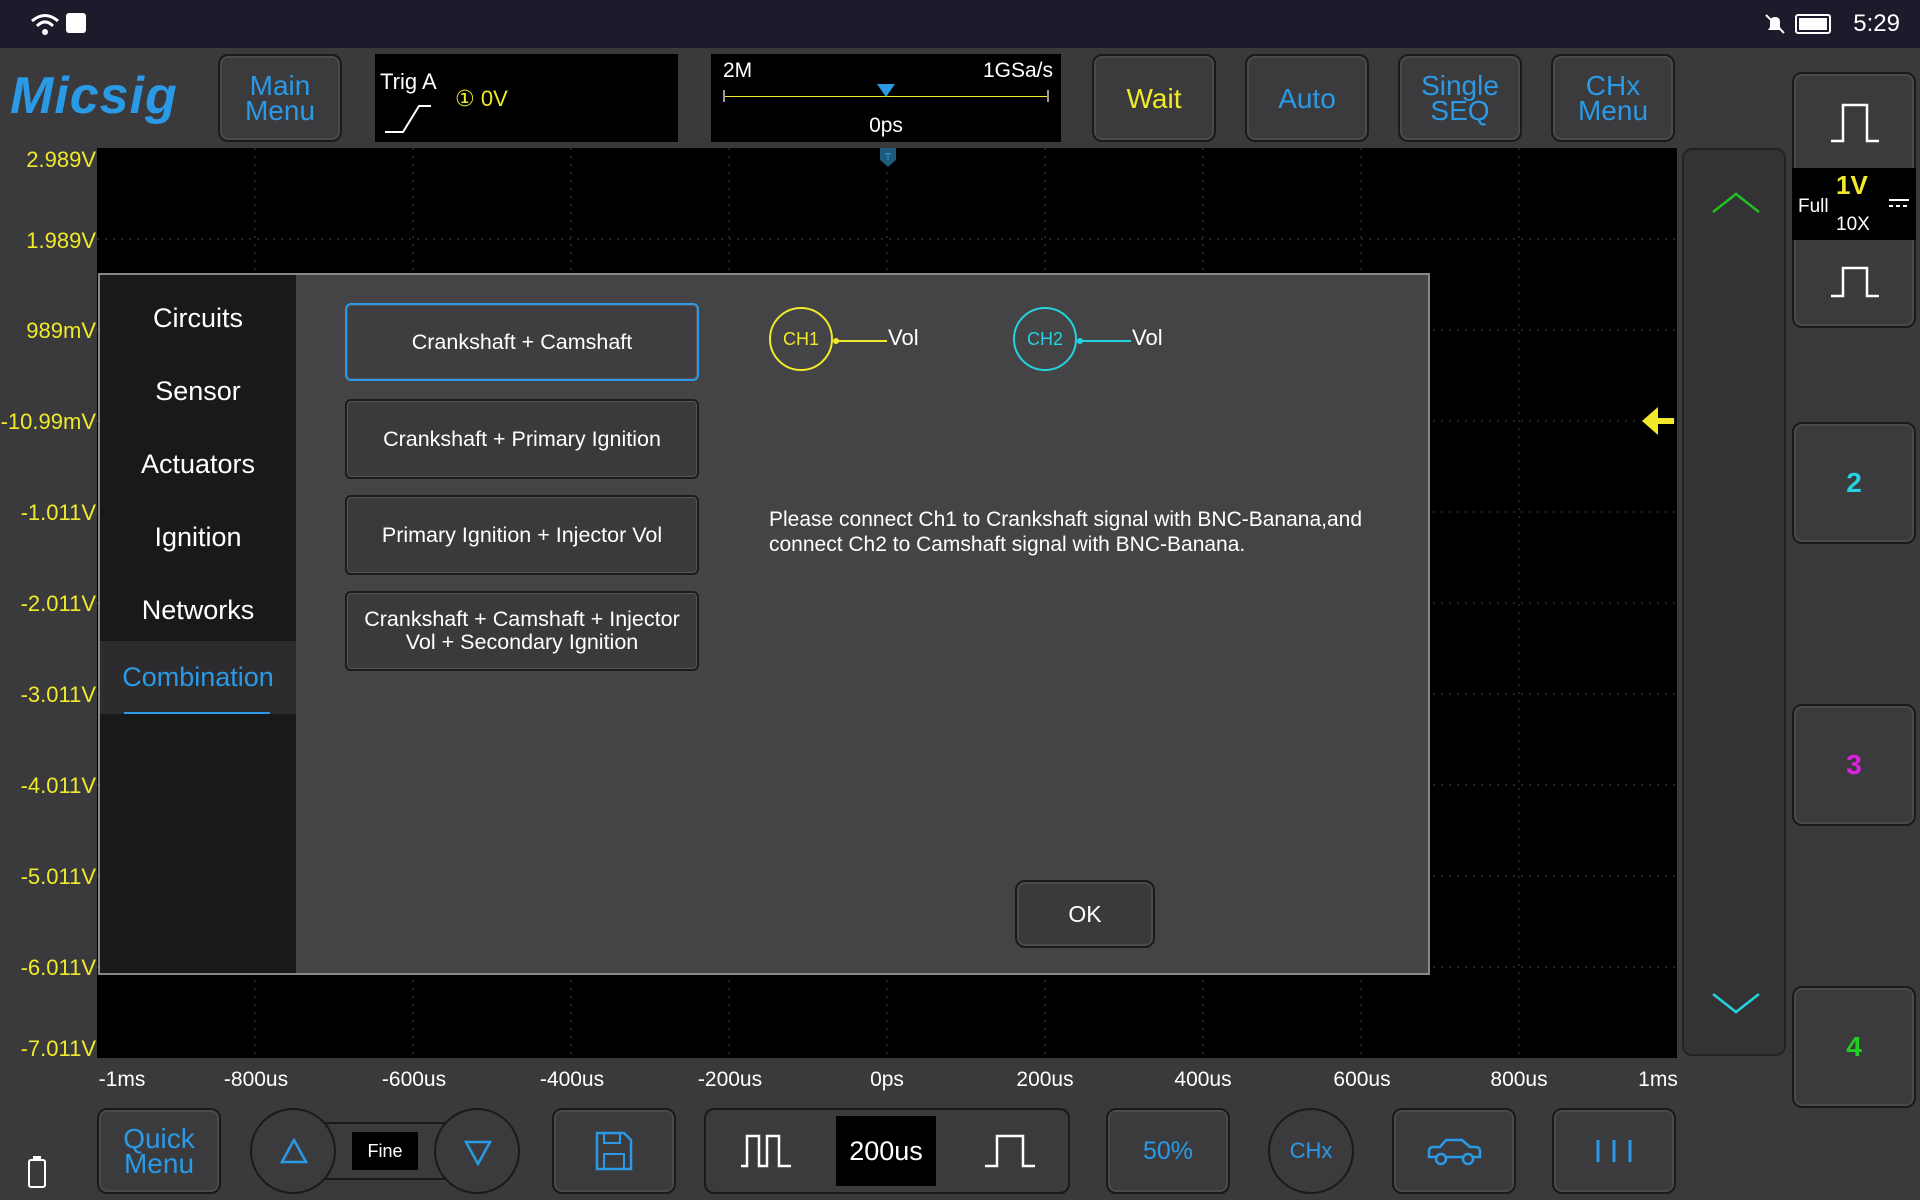 The height and width of the screenshot is (1200, 1920). Describe the element at coordinates (1854, 765) in the screenshot. I see `ch3-button: 3` at that location.